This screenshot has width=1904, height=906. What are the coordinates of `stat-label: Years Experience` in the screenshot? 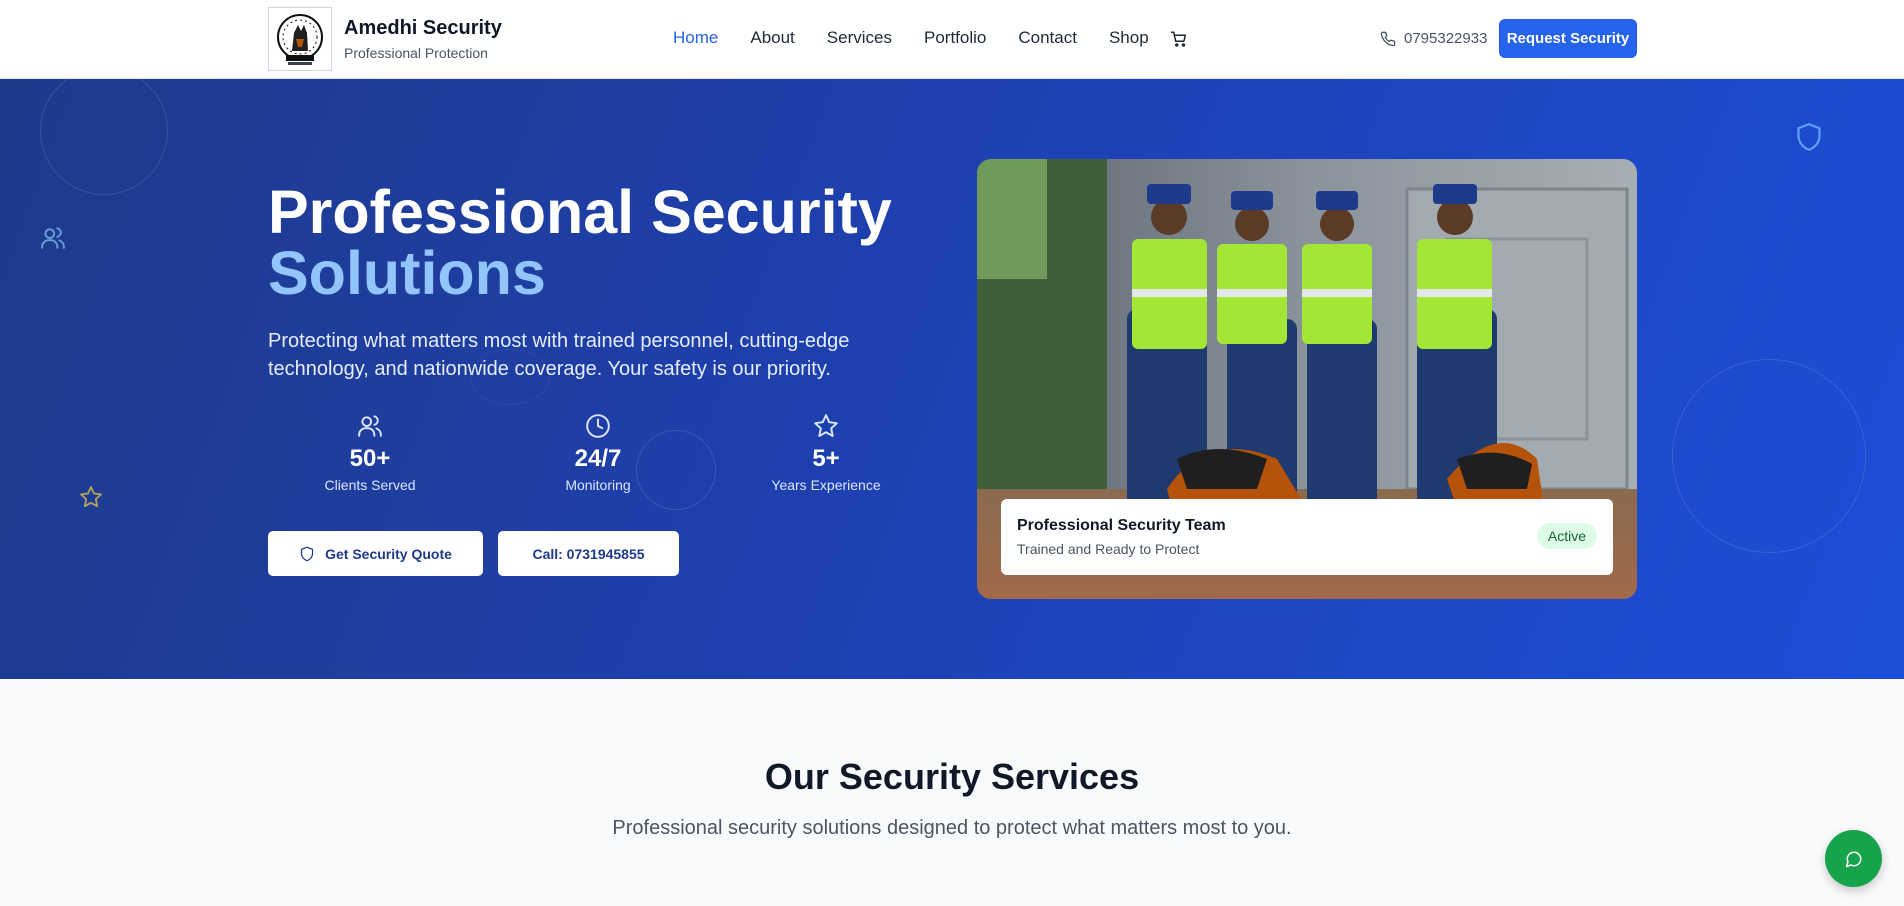 It's located at (826, 485).